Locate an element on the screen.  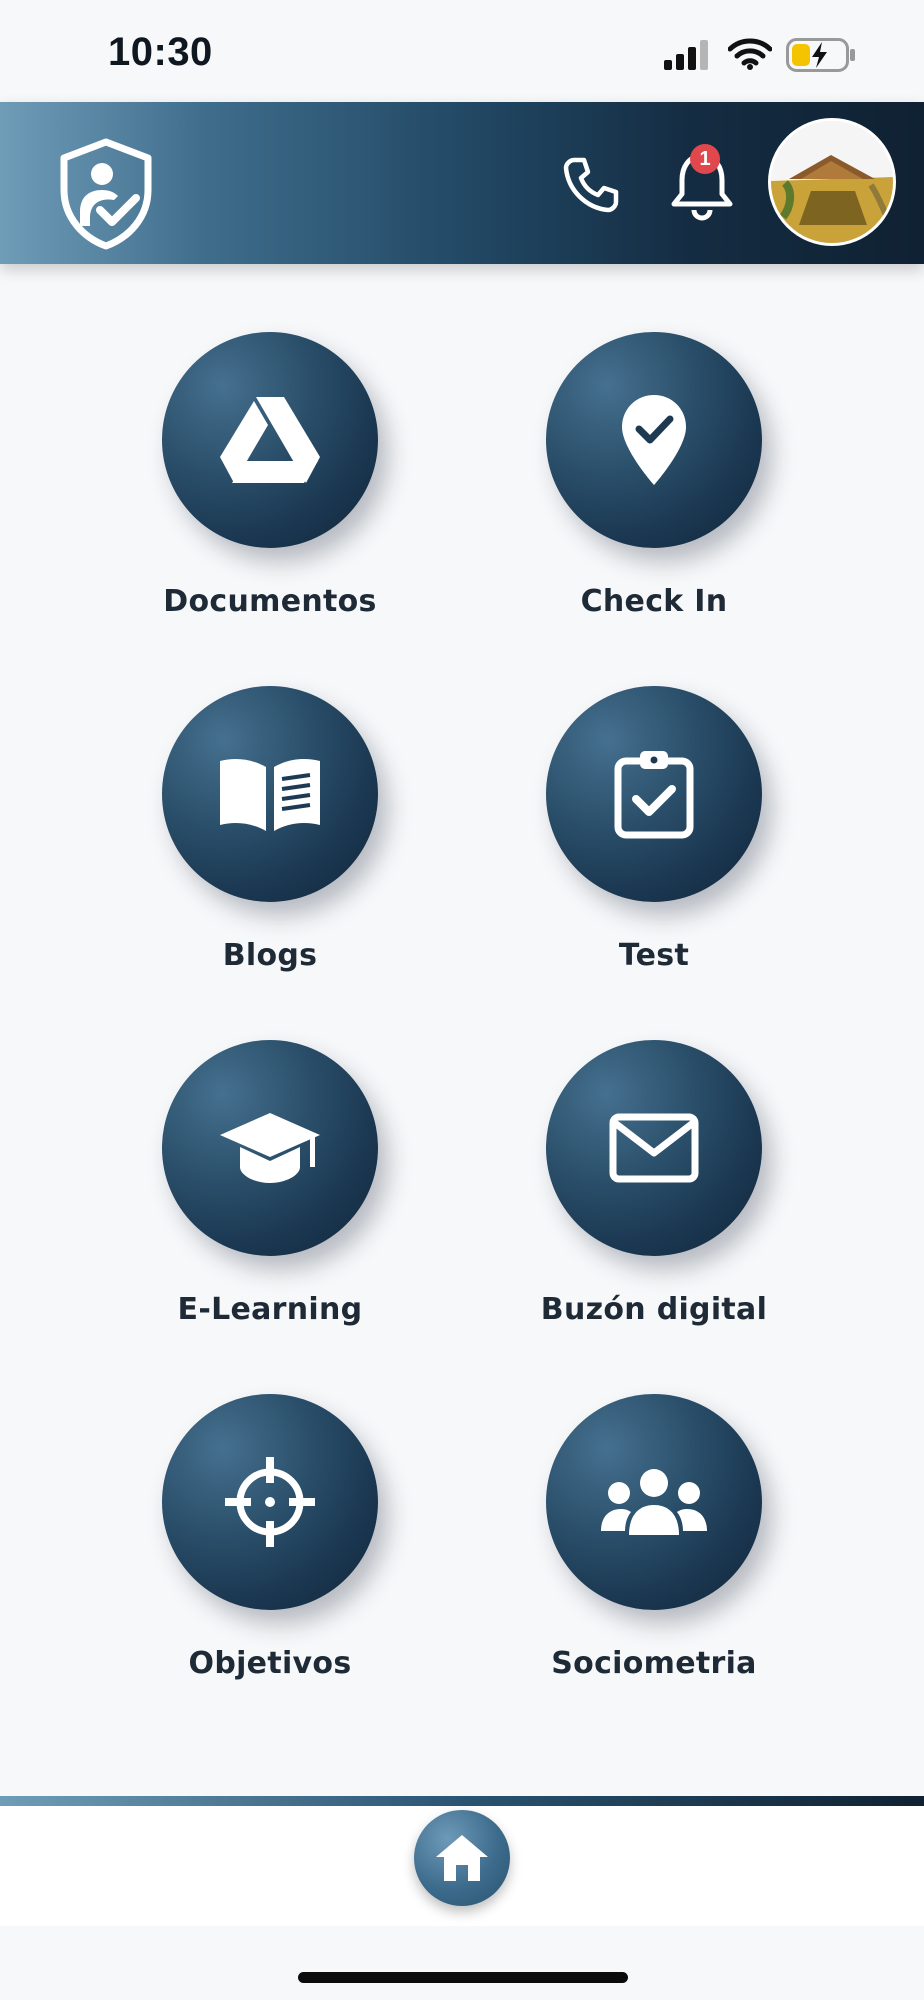
signal-icon is located at coordinates (686, 55).